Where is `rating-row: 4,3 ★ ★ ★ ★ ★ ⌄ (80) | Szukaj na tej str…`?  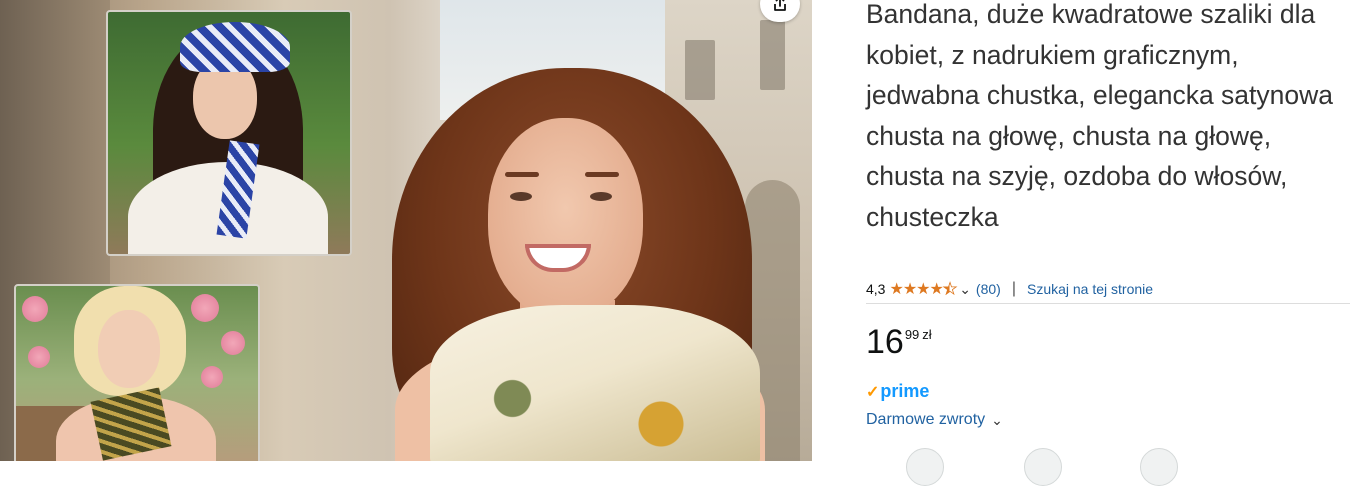 rating-row: 4,3 ★ ★ ★ ★ ★ ⌄ (80) | Szukaj na tej str… is located at coordinates (1009, 289).